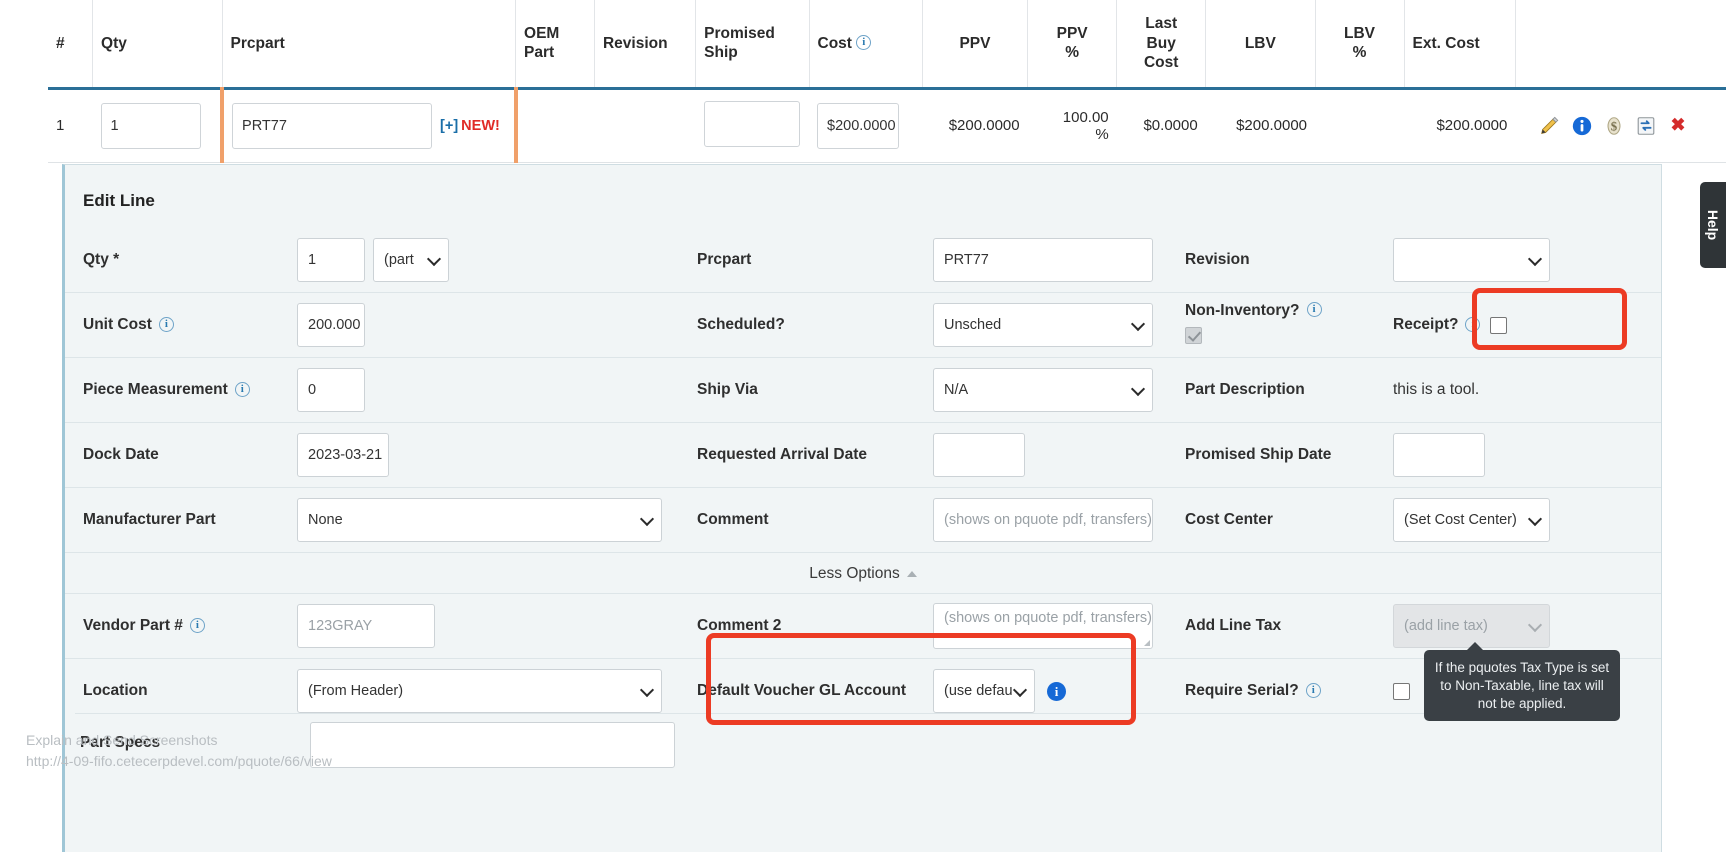 The height and width of the screenshot is (852, 1726). I want to click on vendor-part-info-icon: i, so click(197, 625).